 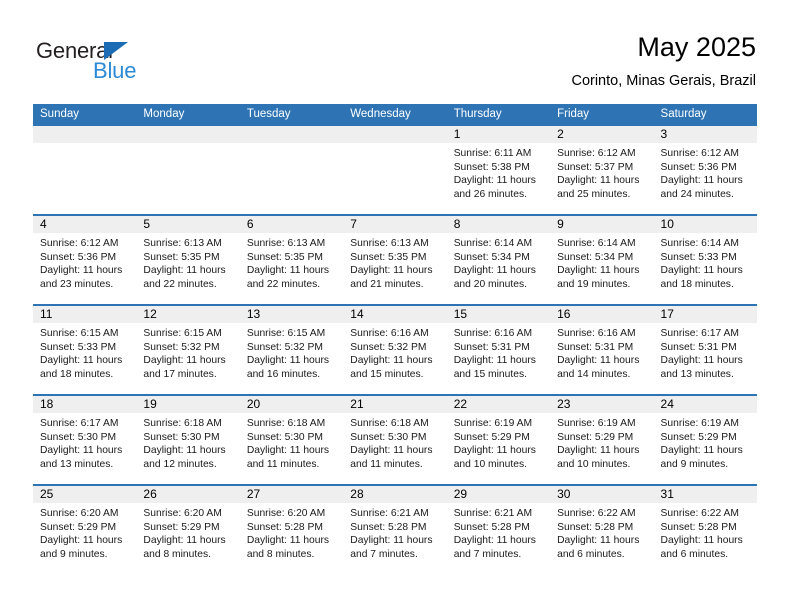 I want to click on day-number: 24, so click(x=705, y=404).